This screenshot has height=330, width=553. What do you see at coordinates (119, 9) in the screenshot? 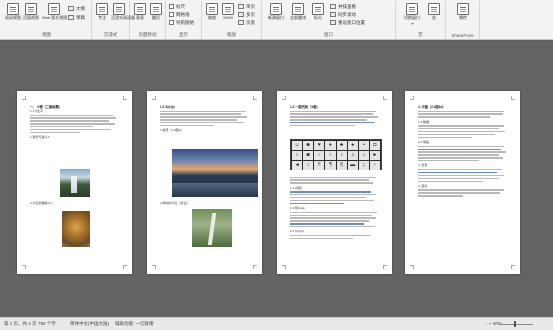
I see `immersive-reader-icon` at bounding box center [119, 9].